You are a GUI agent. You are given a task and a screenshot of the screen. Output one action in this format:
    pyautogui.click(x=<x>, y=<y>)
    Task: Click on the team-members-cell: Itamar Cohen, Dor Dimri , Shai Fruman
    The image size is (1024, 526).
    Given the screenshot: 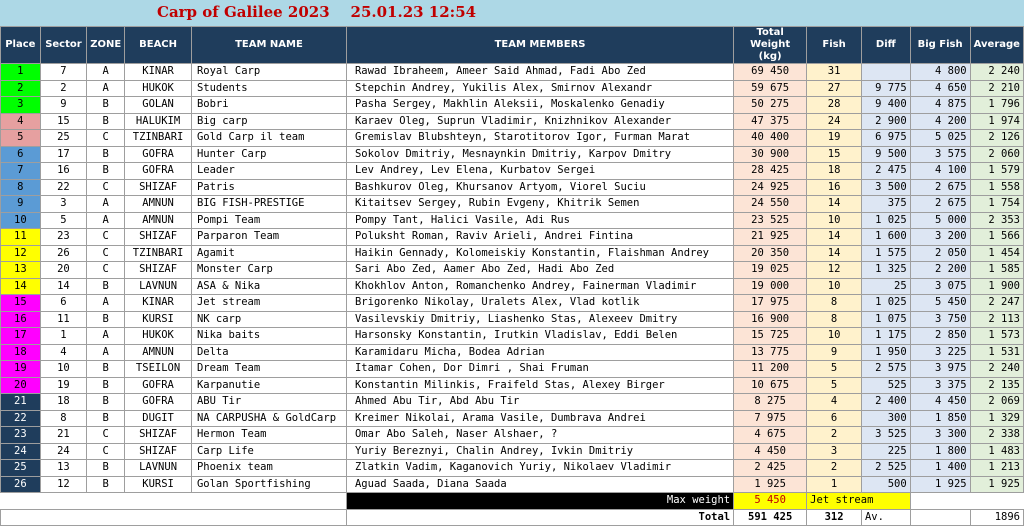 What is the action you would take?
    pyautogui.click(x=540, y=369)
    